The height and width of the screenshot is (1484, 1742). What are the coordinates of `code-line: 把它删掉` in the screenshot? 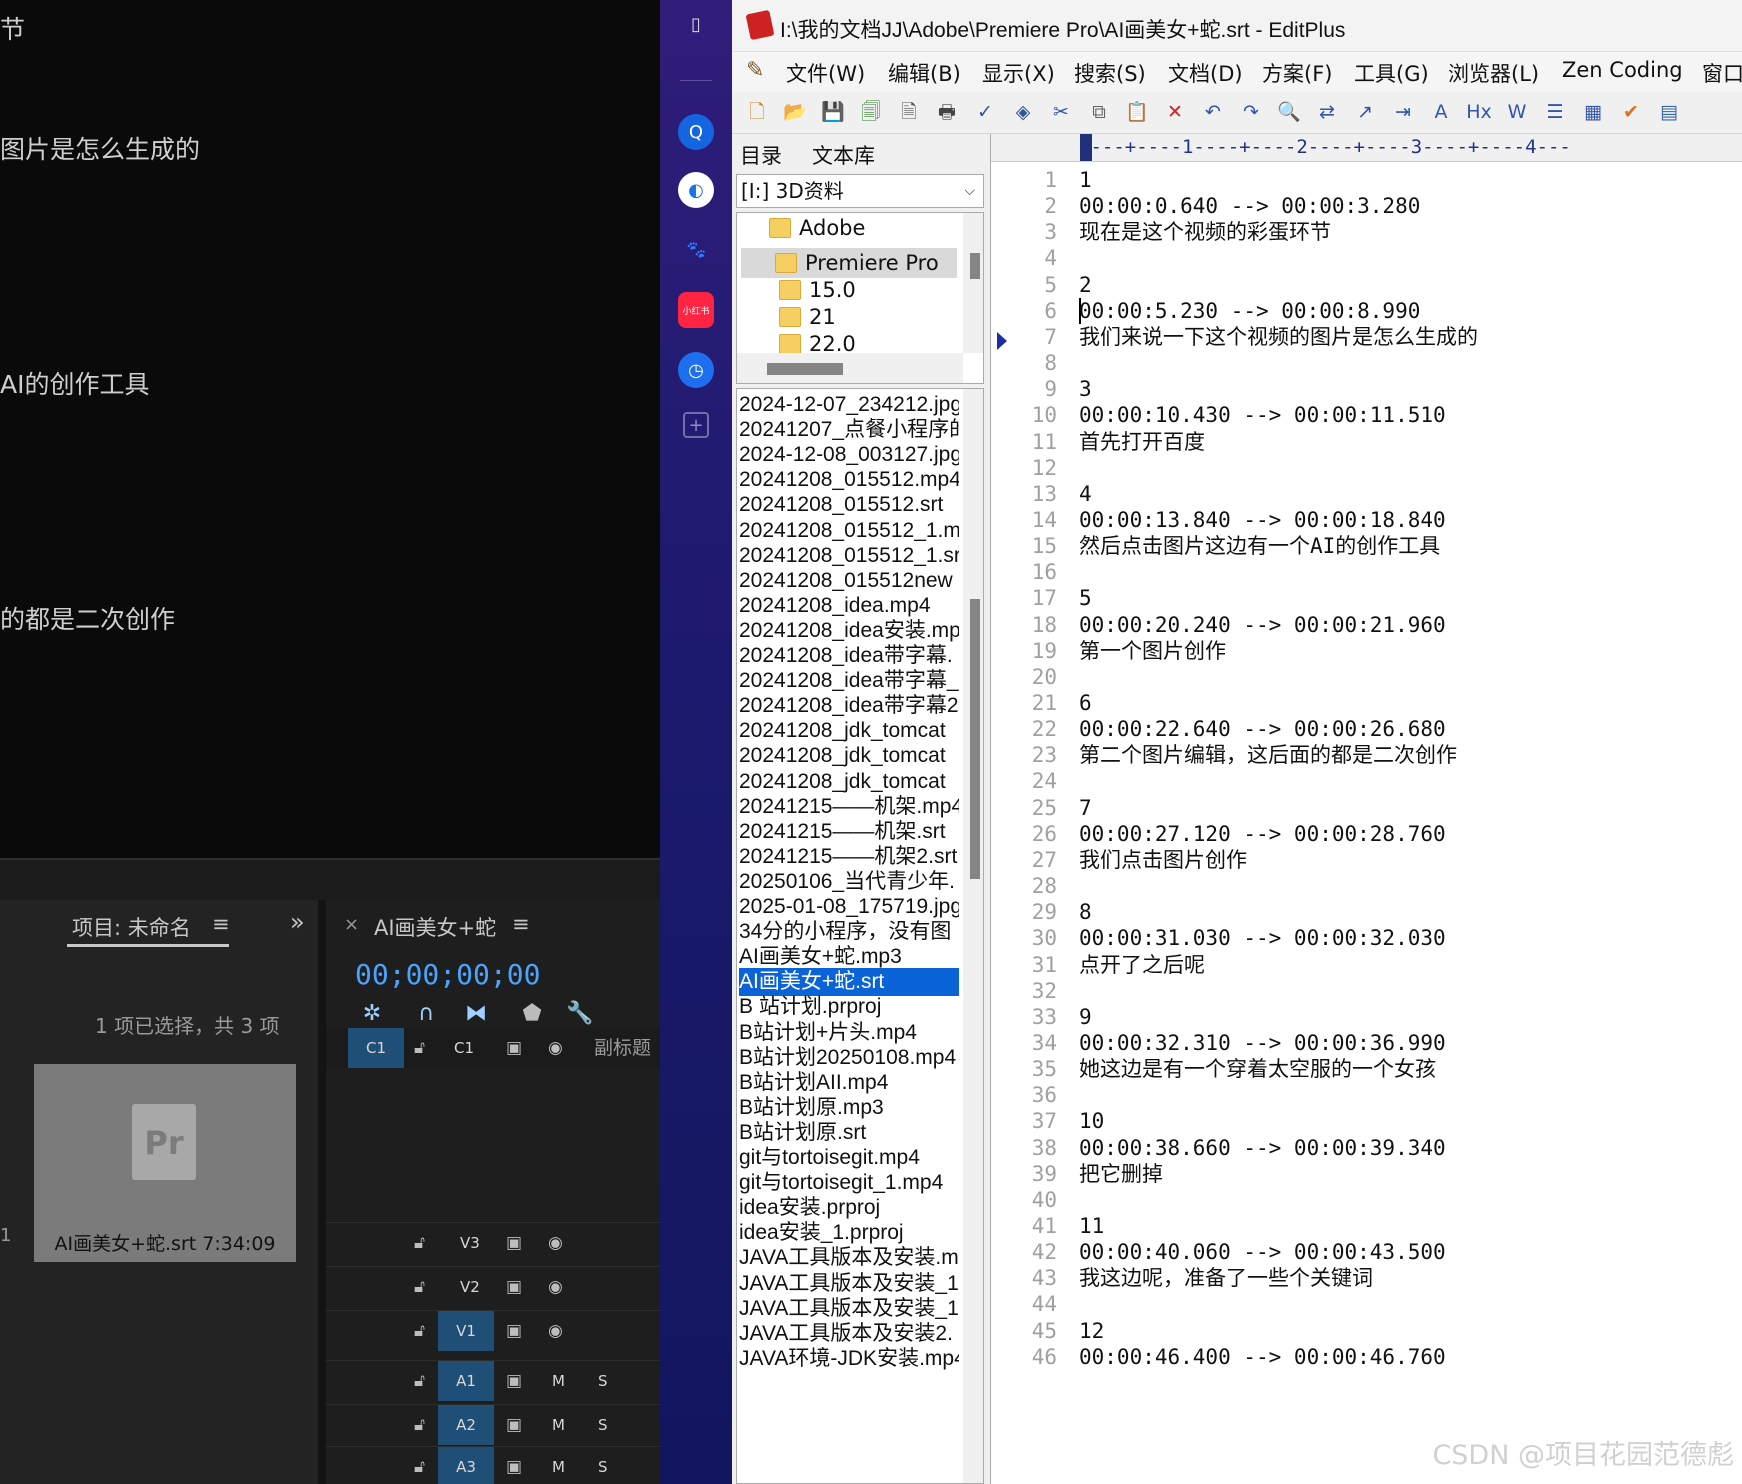 It's located at (1121, 1174).